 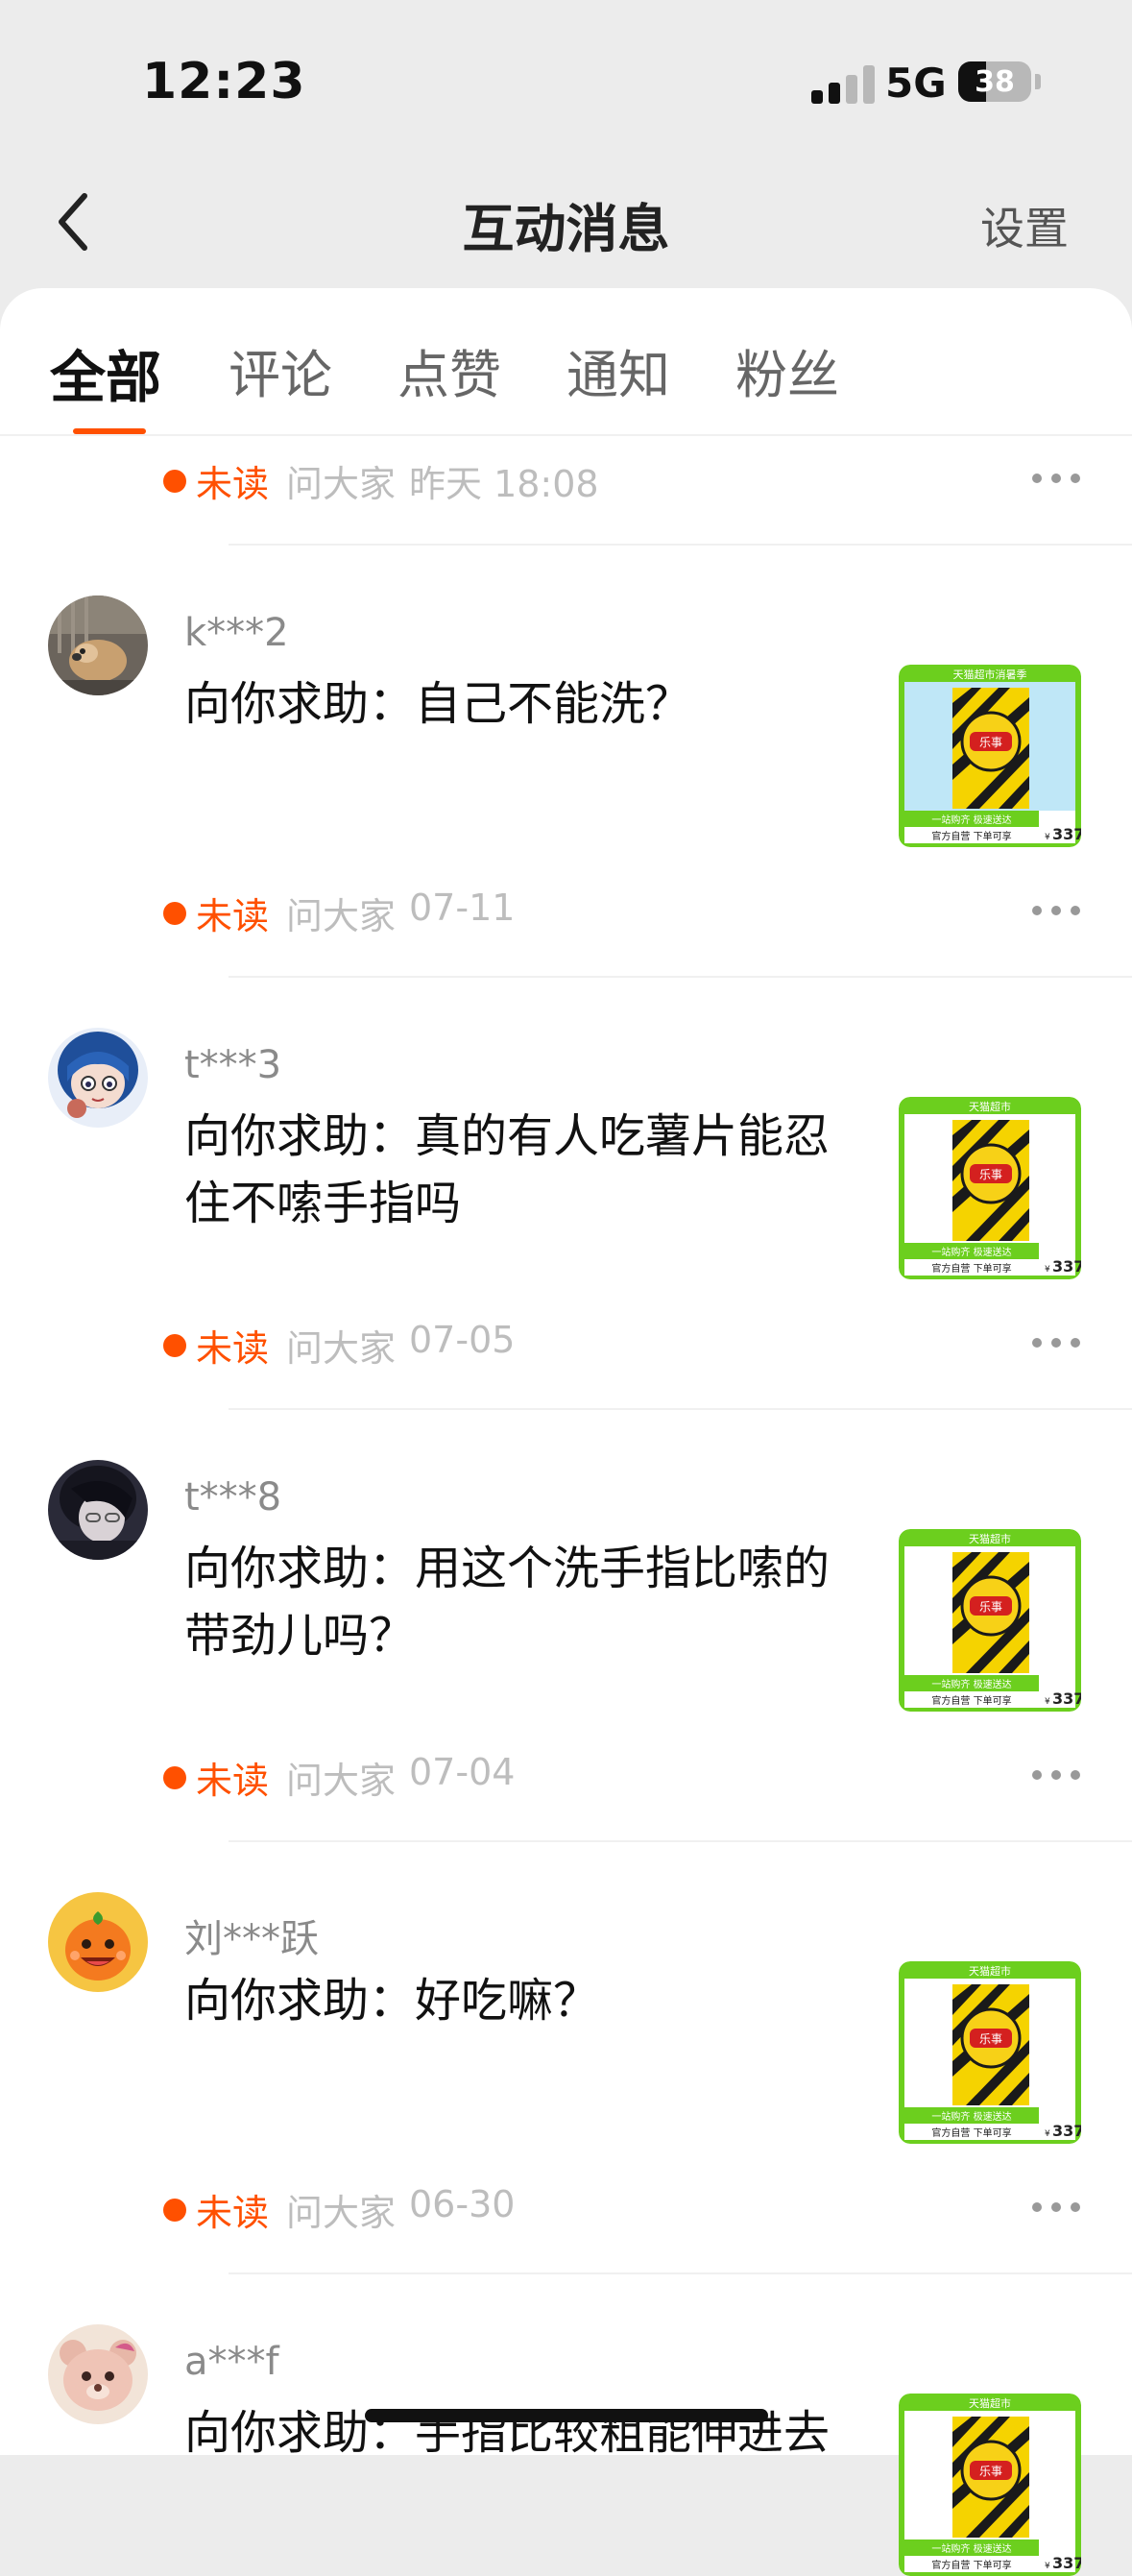 What do you see at coordinates (233, 1497) in the screenshot?
I see `username: t***8` at bounding box center [233, 1497].